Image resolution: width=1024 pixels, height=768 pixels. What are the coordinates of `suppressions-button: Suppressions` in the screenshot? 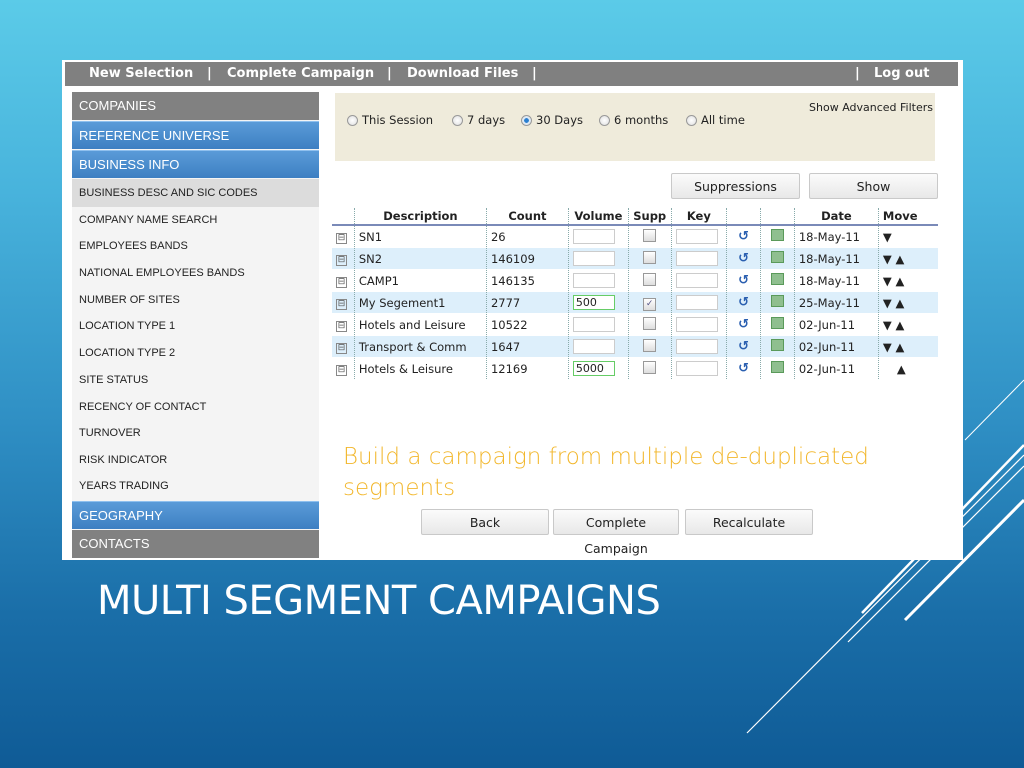 It's located at (735, 186).